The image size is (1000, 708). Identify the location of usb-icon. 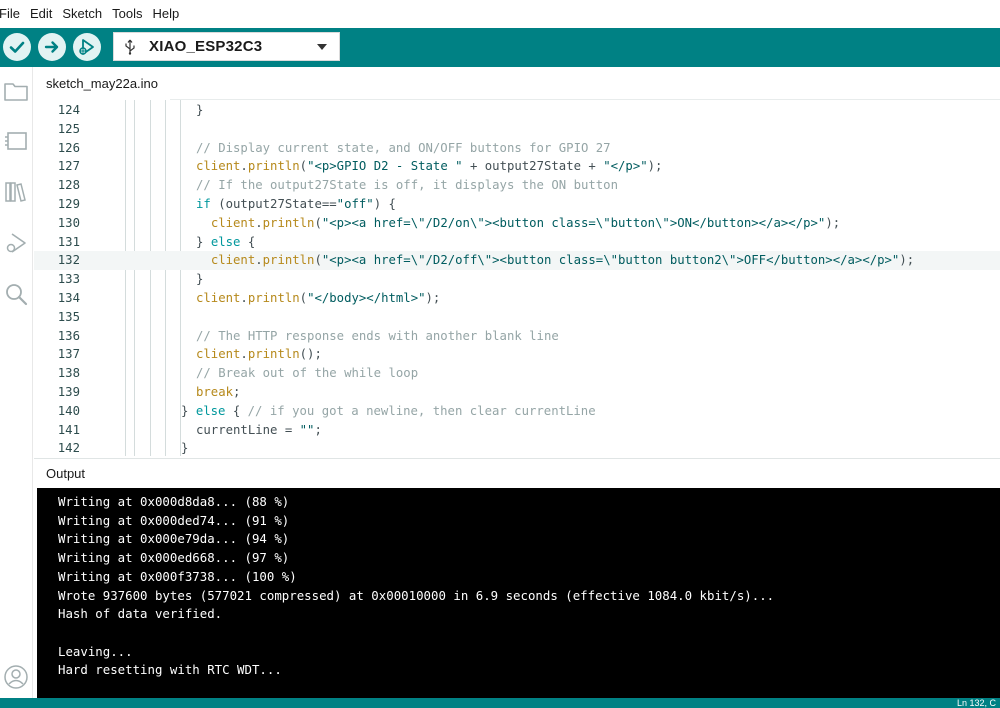
(130, 49).